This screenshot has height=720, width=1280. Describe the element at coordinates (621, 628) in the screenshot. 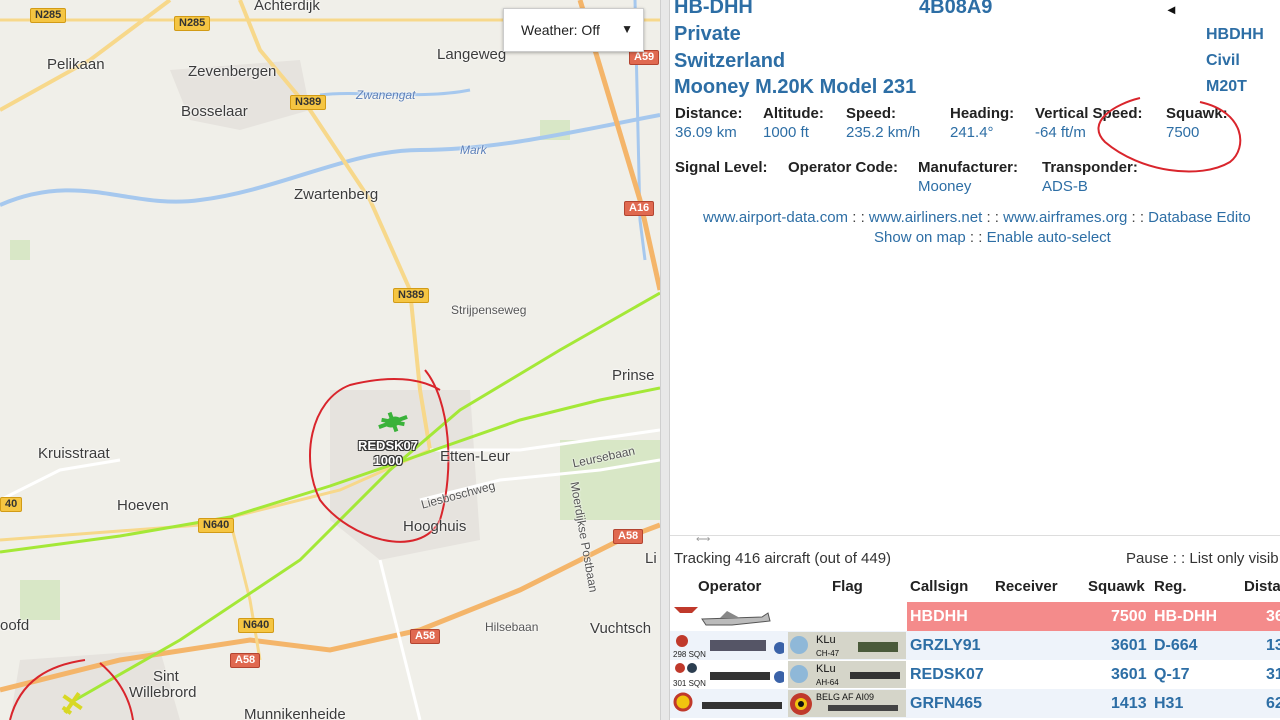

I see `place-label: Vuchtsch` at that location.